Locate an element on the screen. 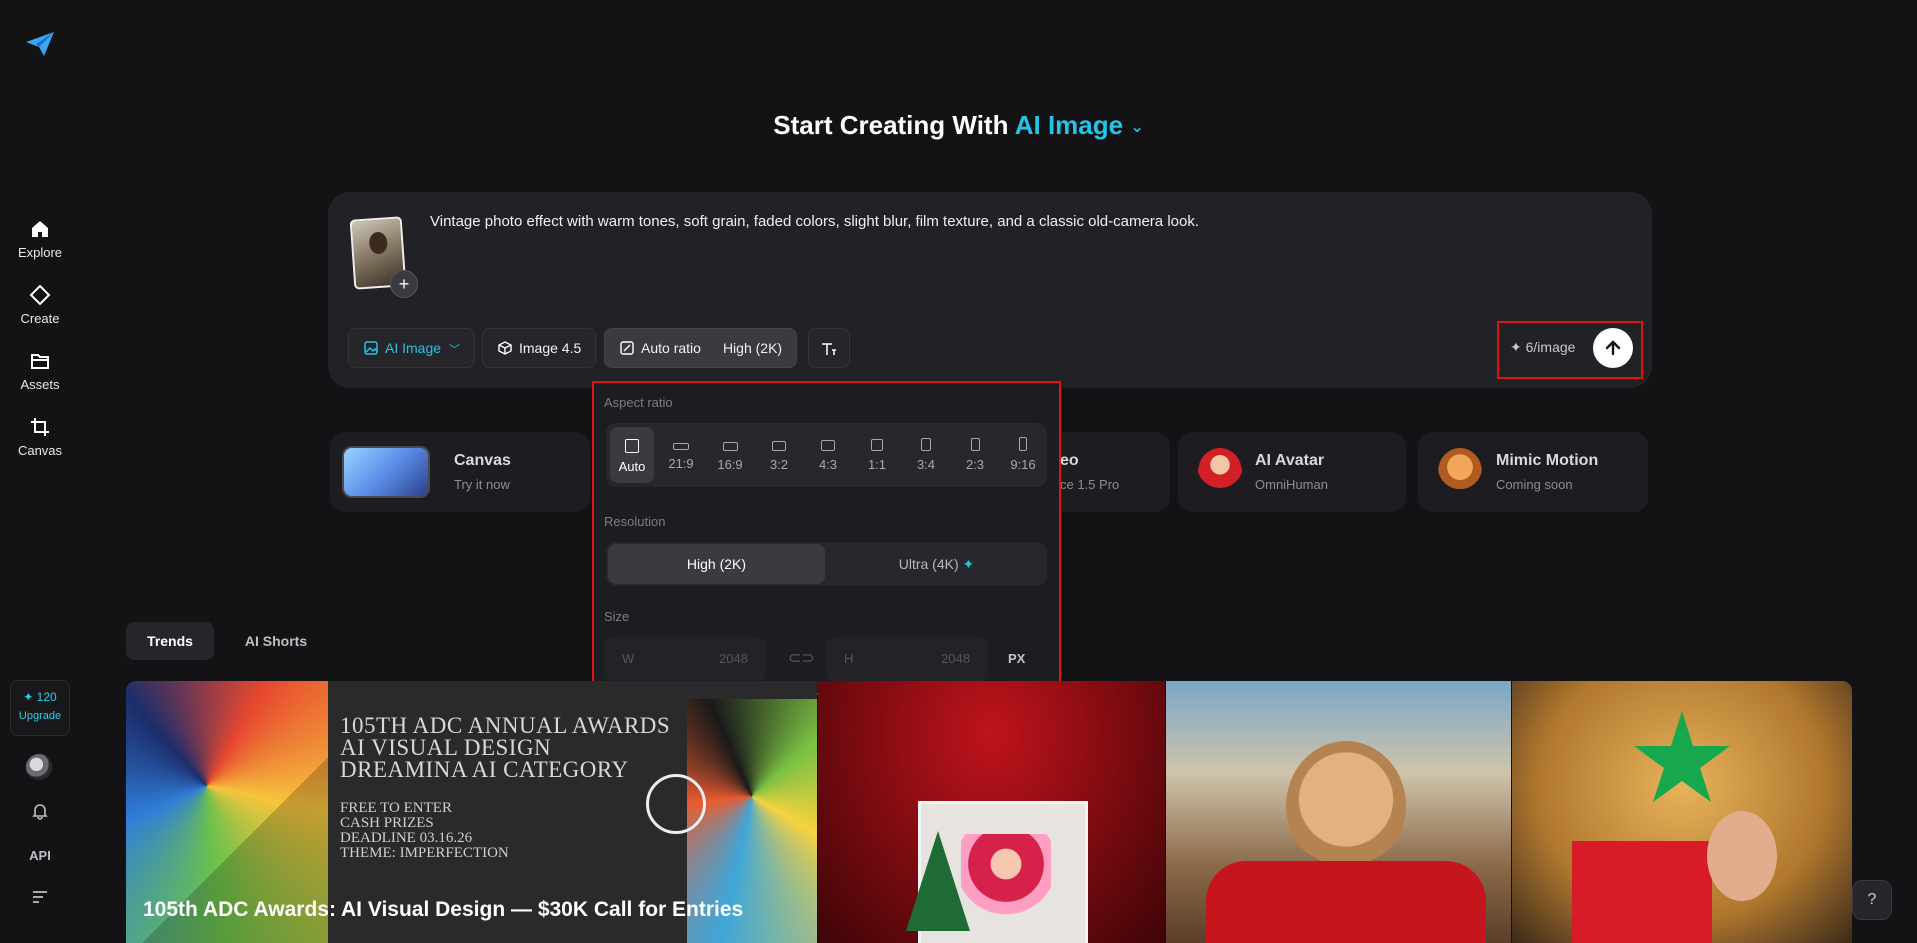  text-icon is located at coordinates (829, 349).